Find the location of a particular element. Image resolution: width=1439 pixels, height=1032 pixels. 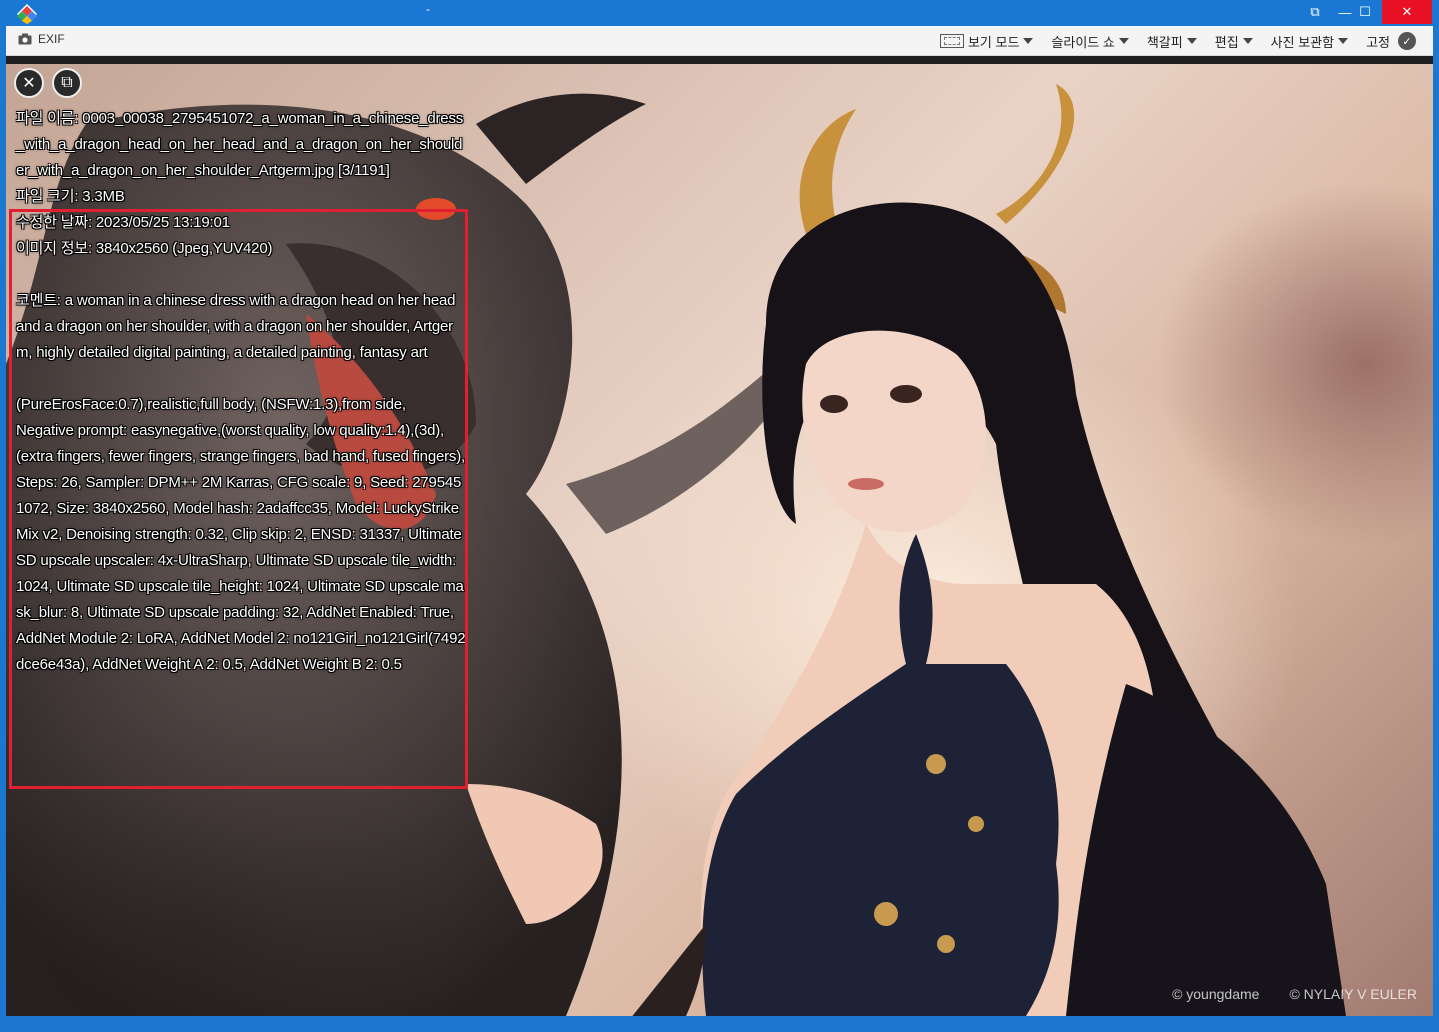

menu-view-mode-label: 보기 모드 is located at coordinates (993, 42).